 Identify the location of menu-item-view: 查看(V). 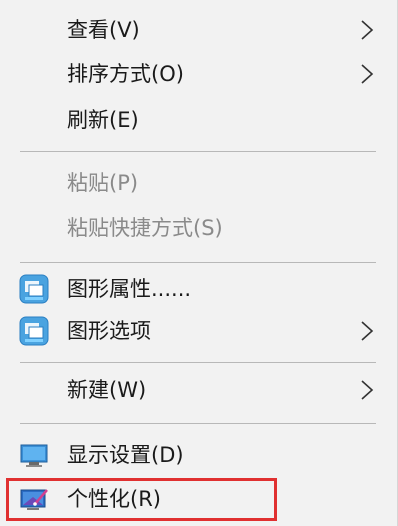
(198, 30).